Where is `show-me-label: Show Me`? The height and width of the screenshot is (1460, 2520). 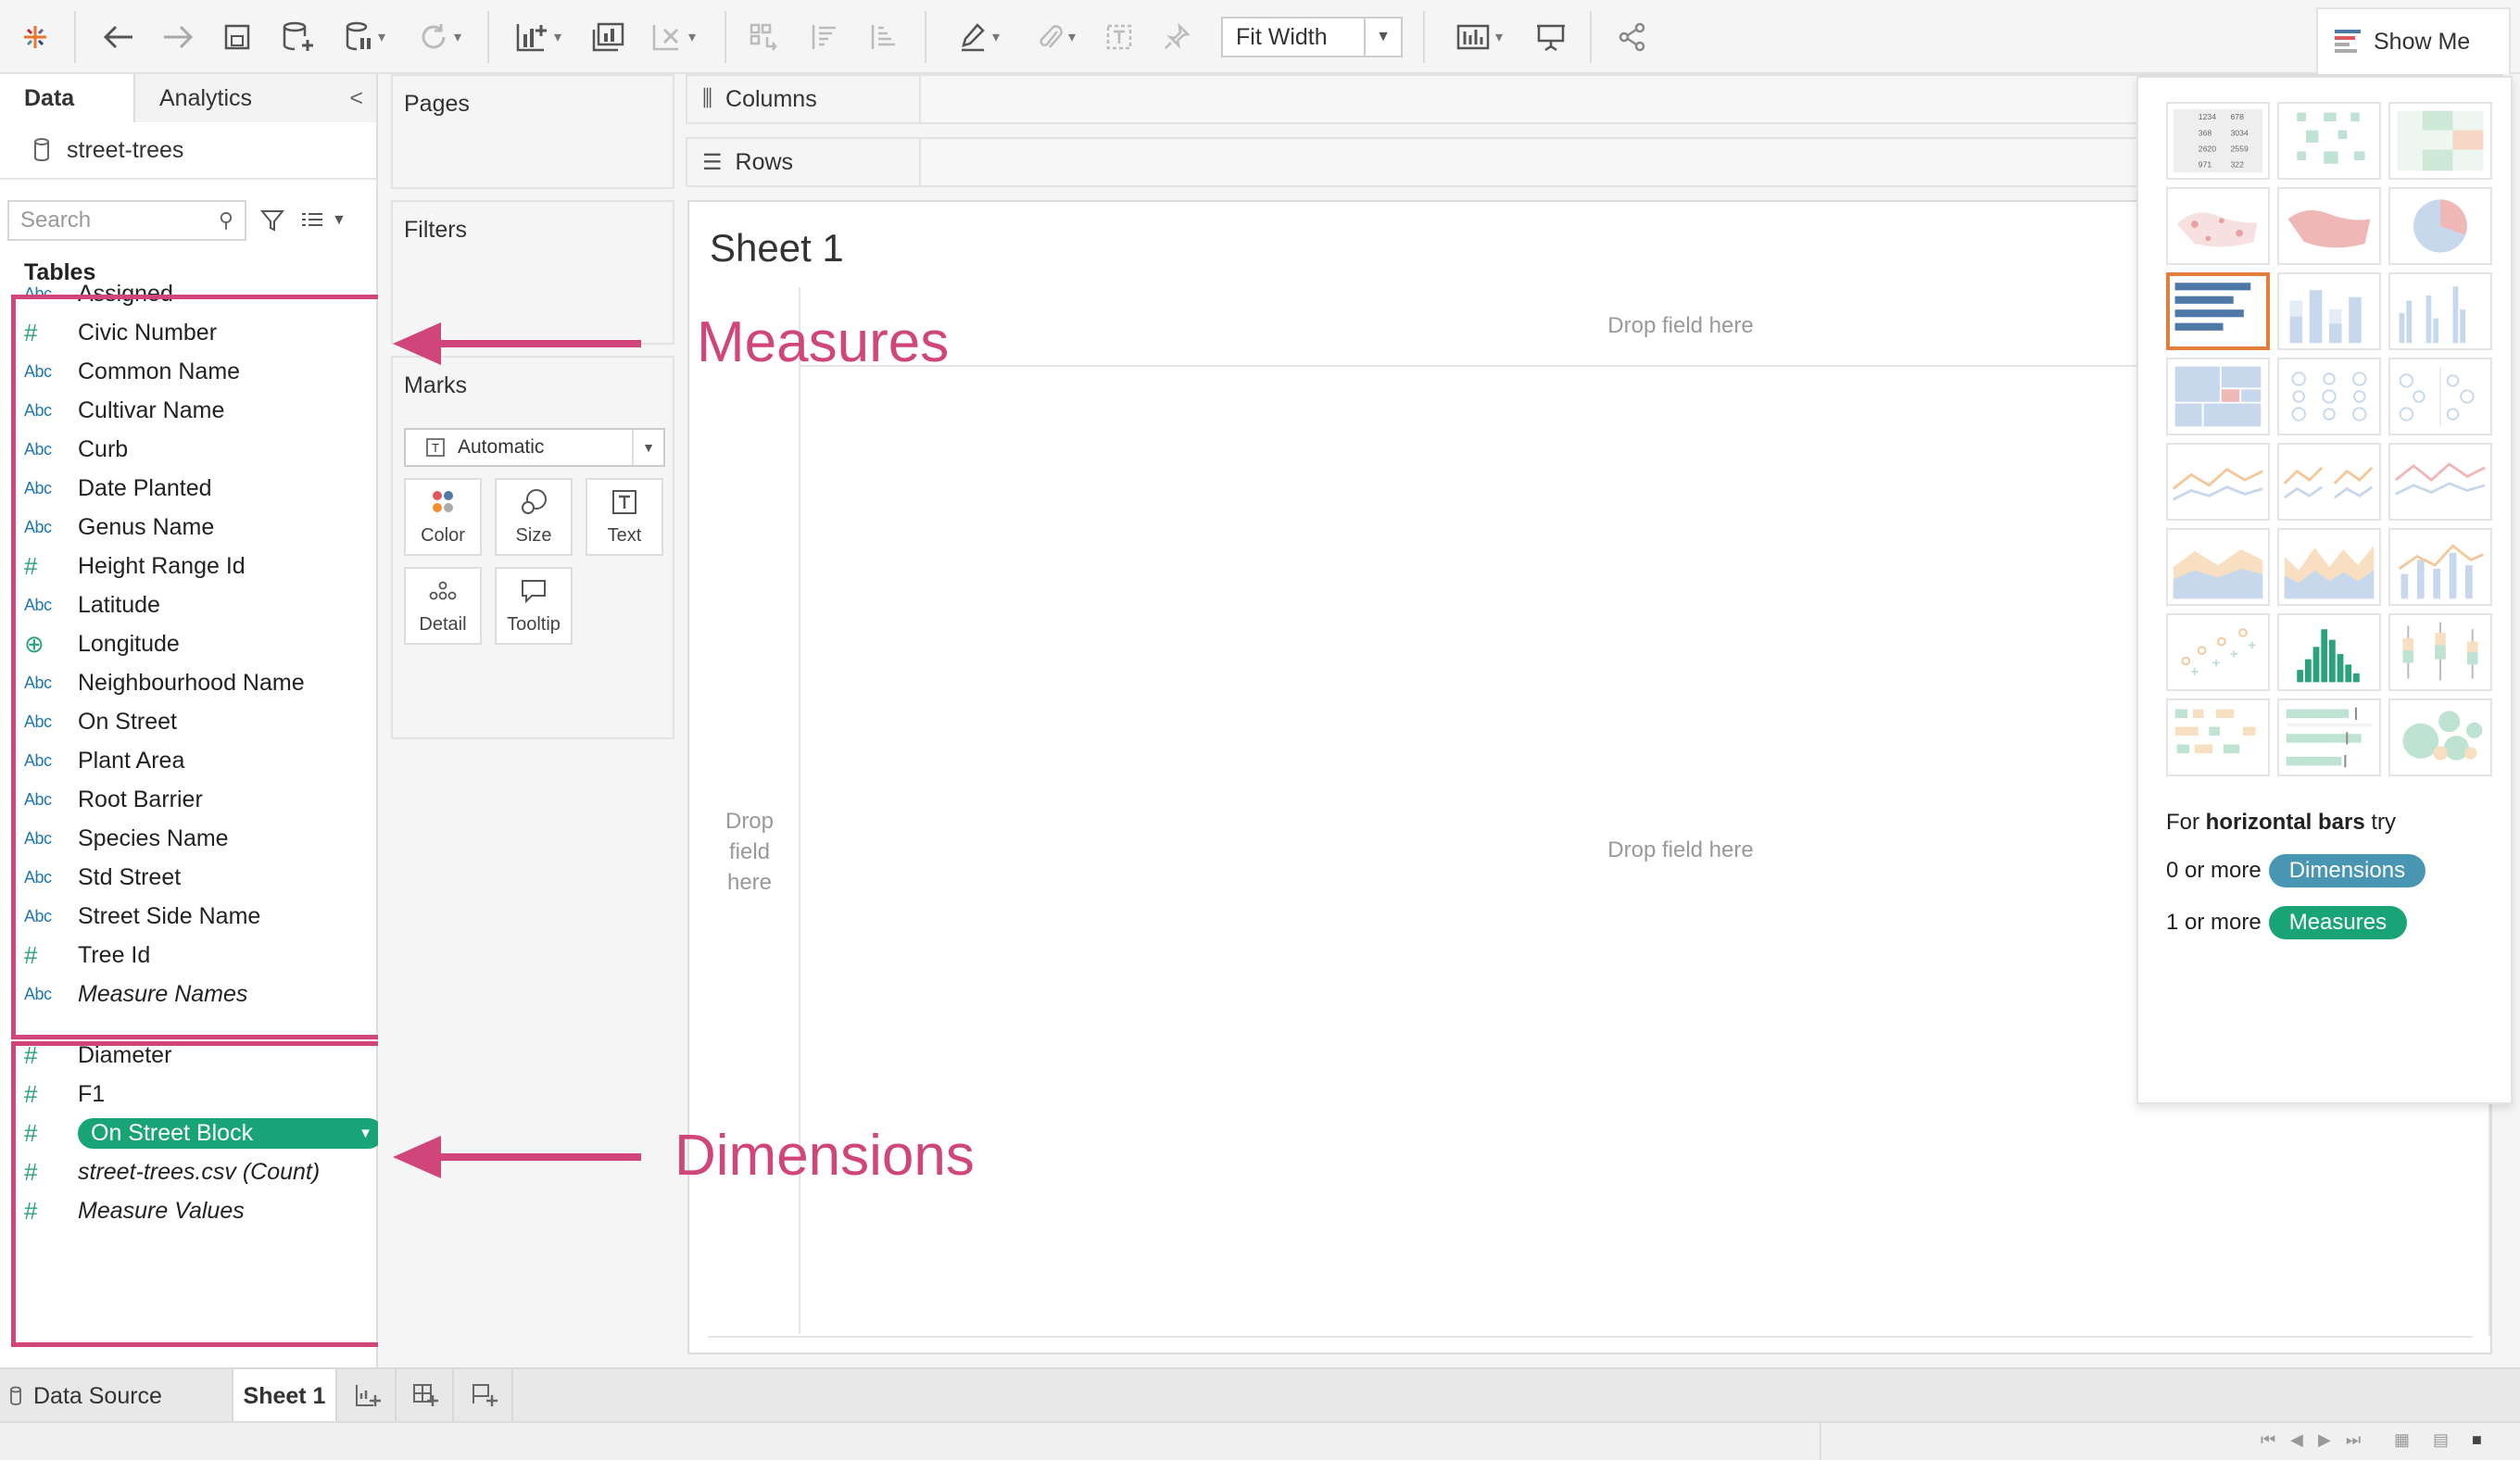 show-me-label: Show Me is located at coordinates (2422, 41).